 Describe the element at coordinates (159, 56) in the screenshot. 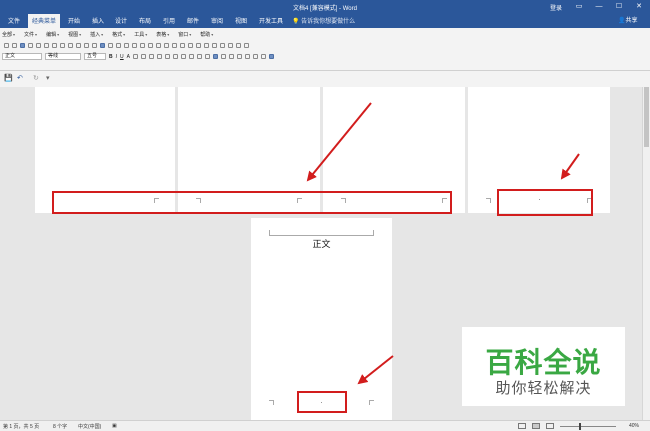

I see `justify-icon` at that location.